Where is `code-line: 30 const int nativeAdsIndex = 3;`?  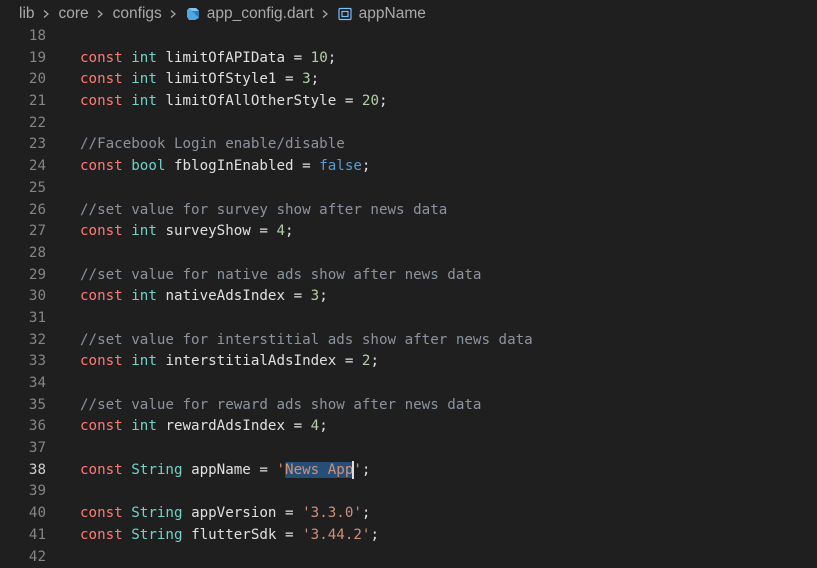 code-line: 30 const int nativeAdsIndex = 3; is located at coordinates (408, 297).